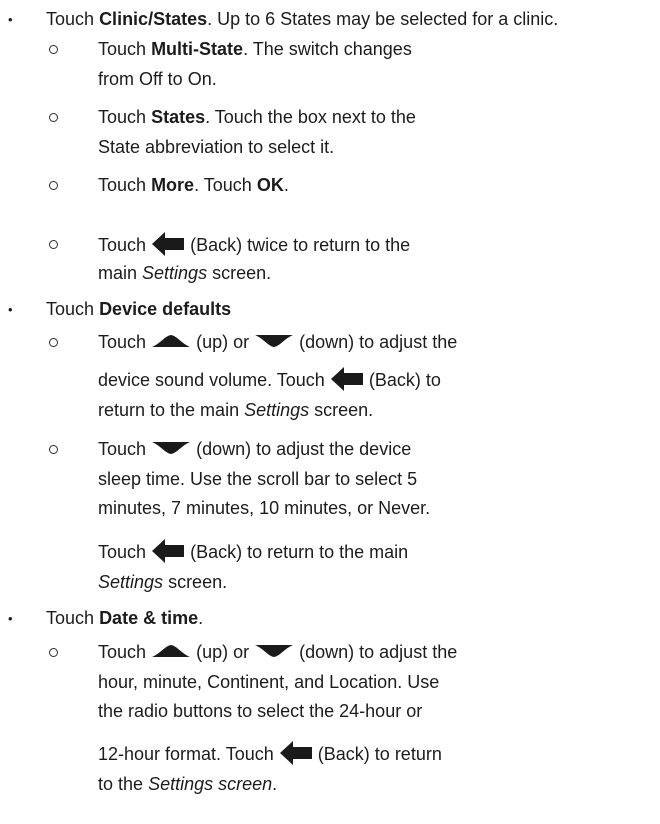 The width and height of the screenshot is (660, 824). I want to click on instruction-line: Touch (down) to adjust the device, so click(255, 449).